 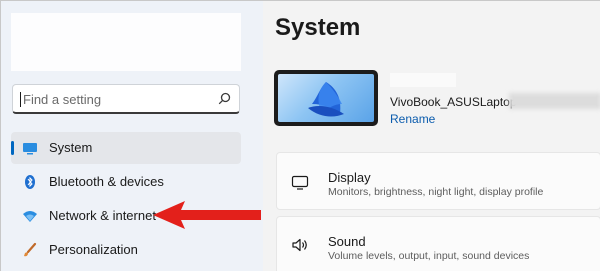 What do you see at coordinates (299, 245) in the screenshot?
I see `speaker-icon` at bounding box center [299, 245].